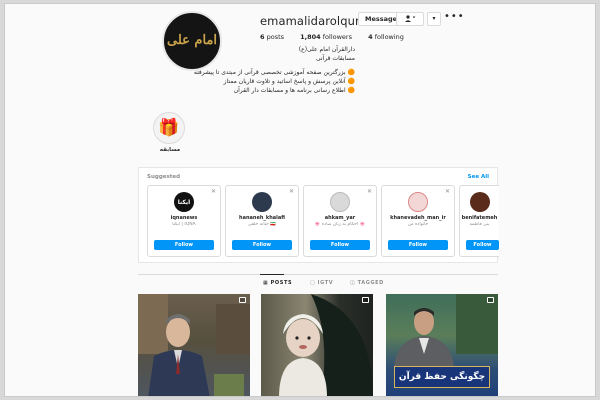 The width and height of the screenshot is (600, 400). I want to click on post-caption: چگونگی حفظ قرآن, so click(442, 377).